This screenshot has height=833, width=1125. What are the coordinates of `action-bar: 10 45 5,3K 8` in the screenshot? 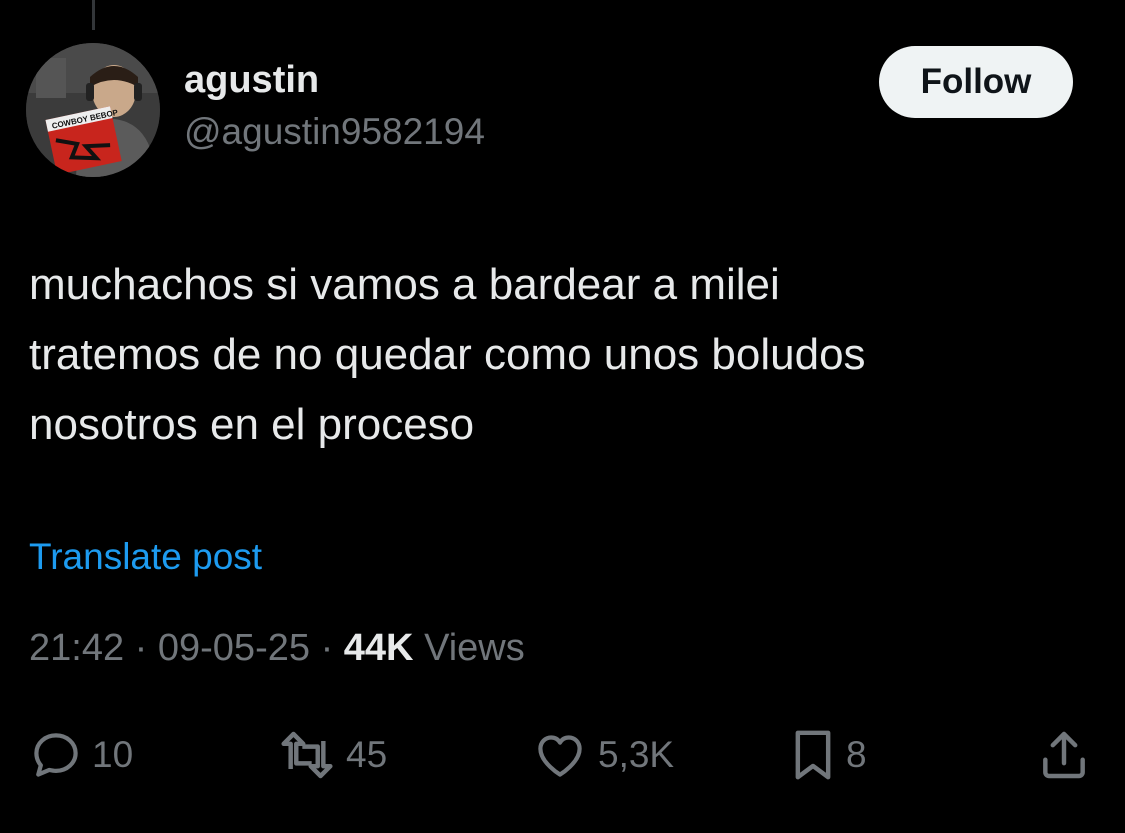 It's located at (562, 755).